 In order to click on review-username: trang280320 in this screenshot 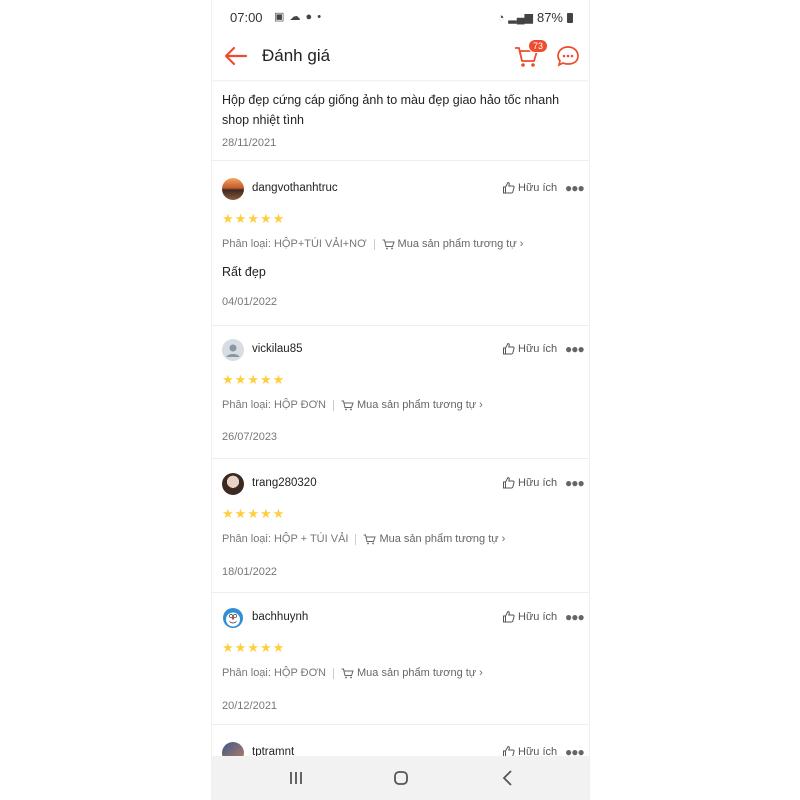, I will do `click(284, 483)`.